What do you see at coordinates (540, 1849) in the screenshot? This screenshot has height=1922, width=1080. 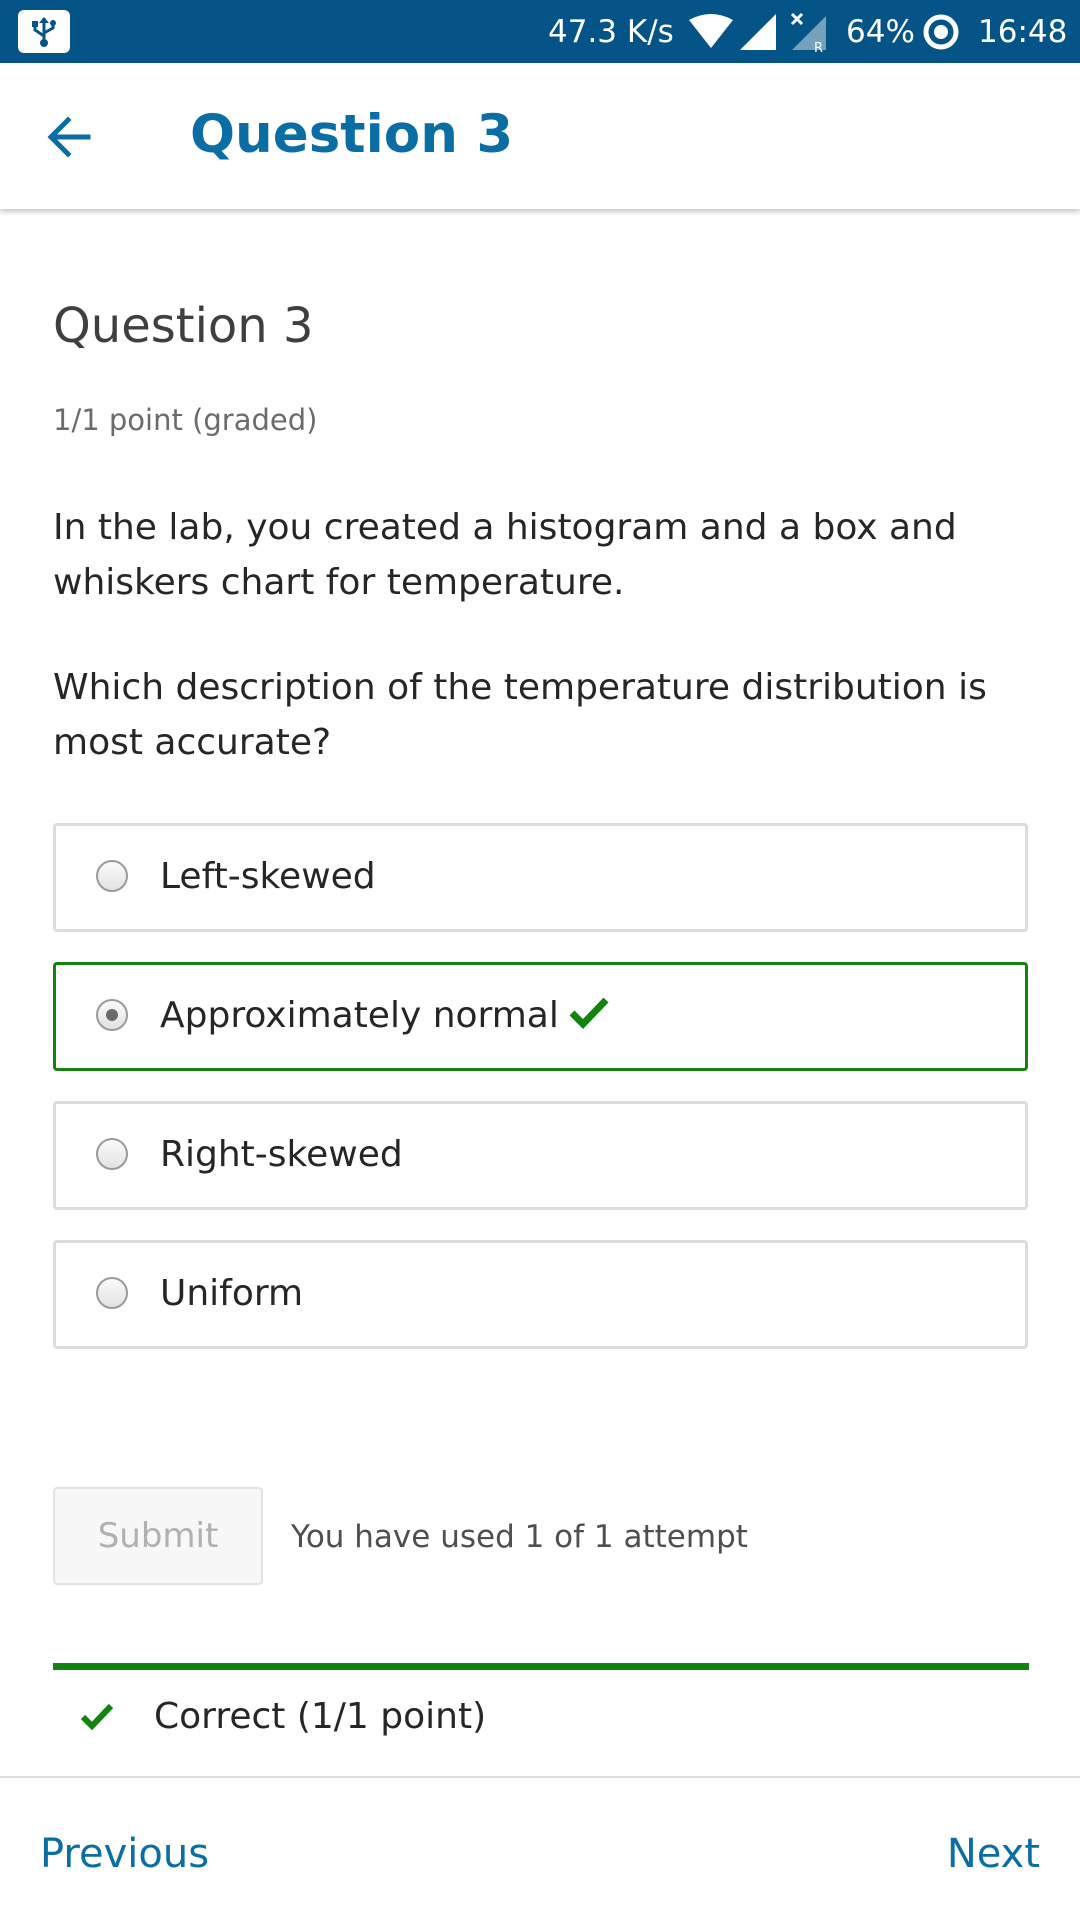 I see `bottom-navigation: Previous Next` at bounding box center [540, 1849].